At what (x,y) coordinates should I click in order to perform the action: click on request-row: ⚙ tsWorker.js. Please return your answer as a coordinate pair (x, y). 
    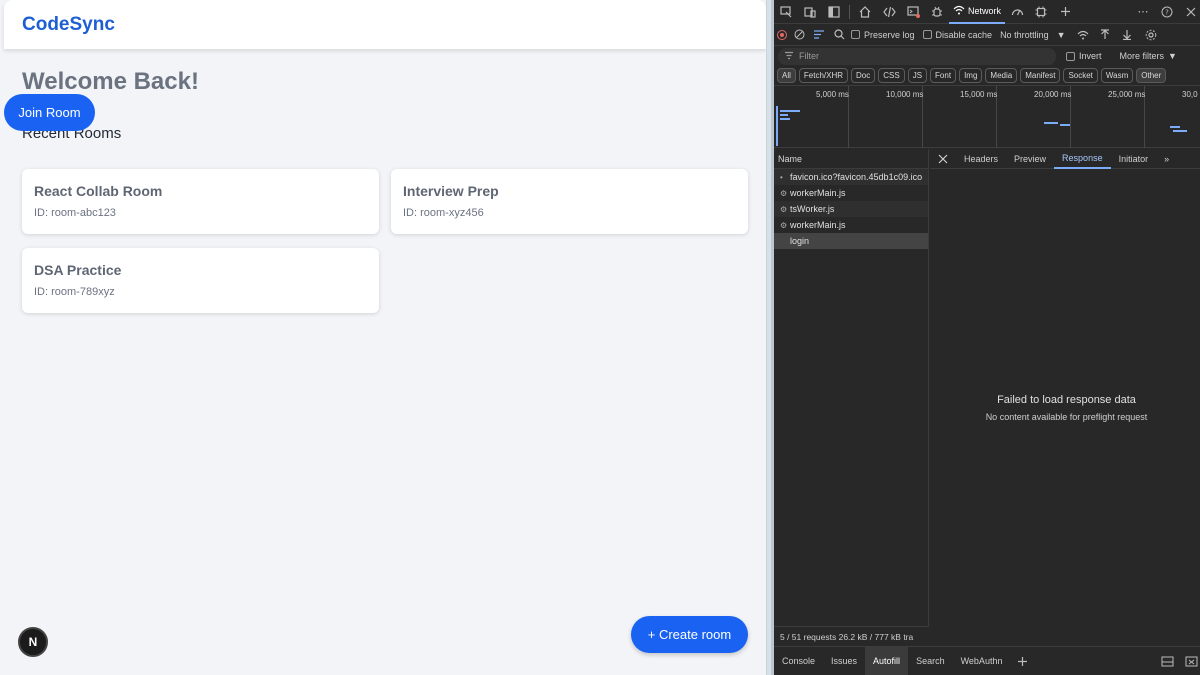
    Looking at the image, I should click on (851, 209).